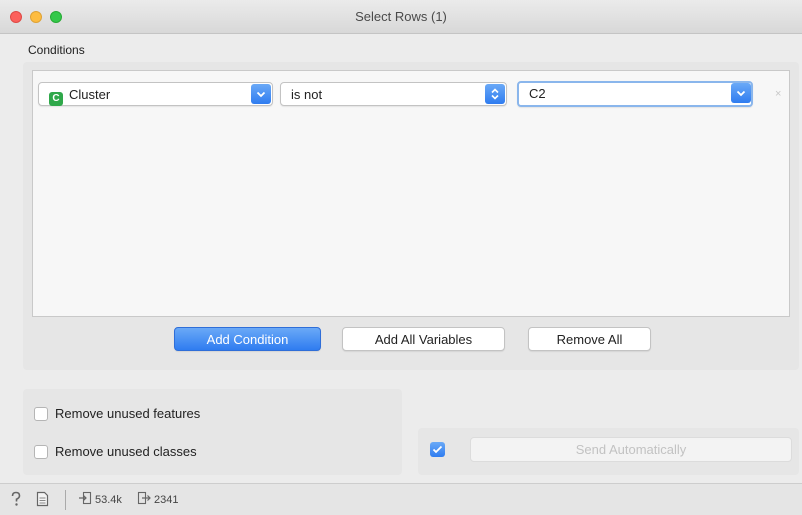 This screenshot has width=802, height=515. Describe the element at coordinates (85, 499) in the screenshot. I see `input-signal-icon` at that location.